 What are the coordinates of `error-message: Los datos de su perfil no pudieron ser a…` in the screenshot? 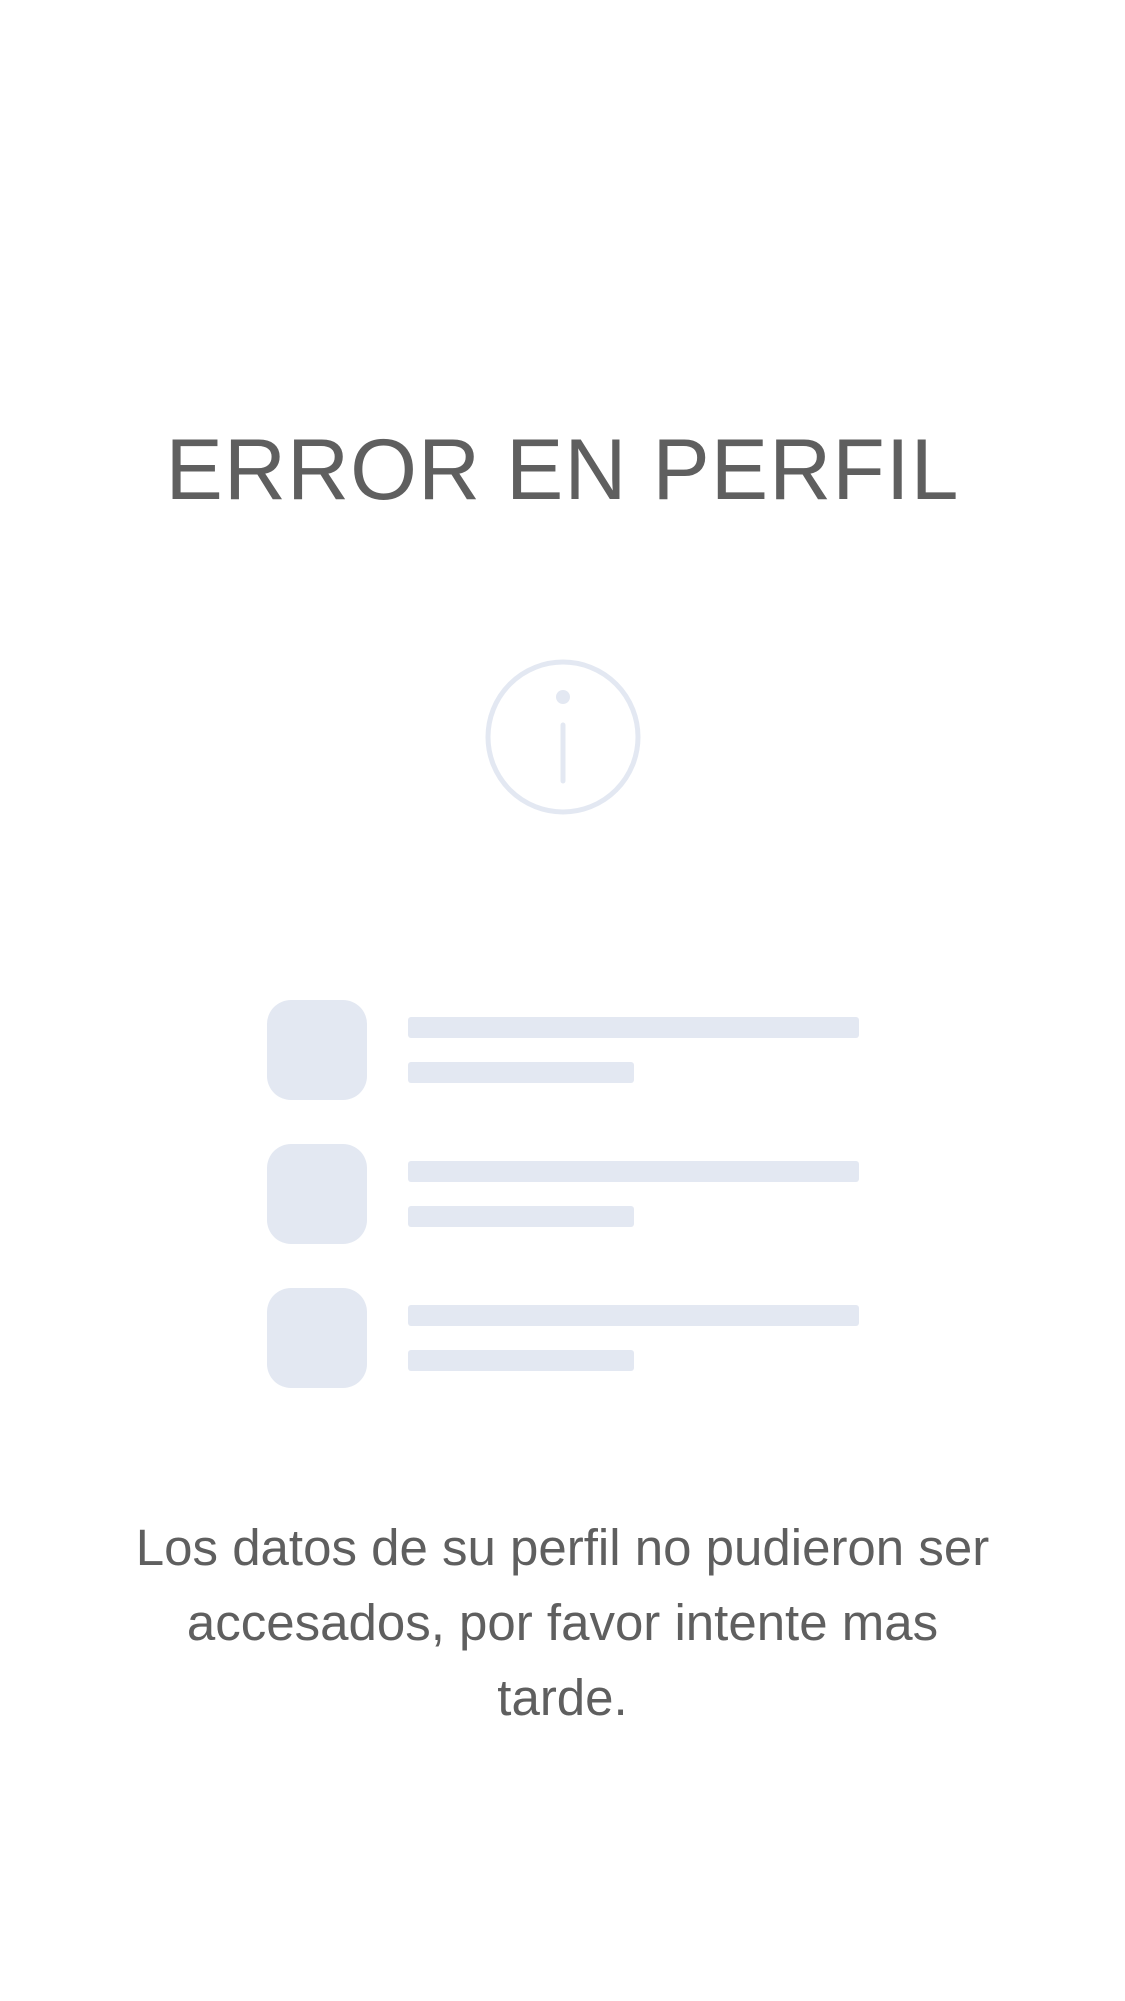 It's located at (562, 1622).